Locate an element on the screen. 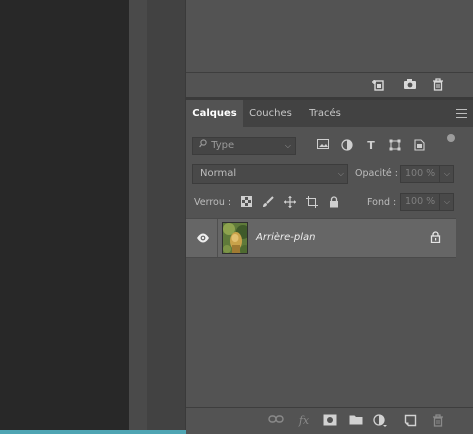 This screenshot has width=473, height=434. tab-calques: Calques is located at coordinates (214, 113).